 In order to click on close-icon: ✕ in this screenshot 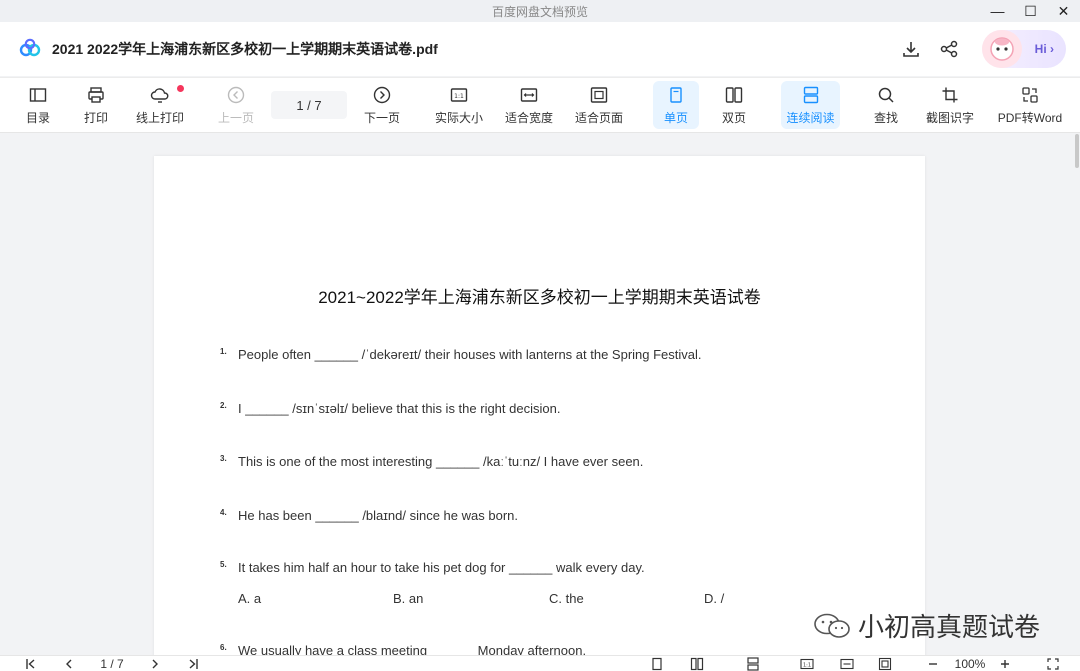, I will do `click(1063, 11)`.